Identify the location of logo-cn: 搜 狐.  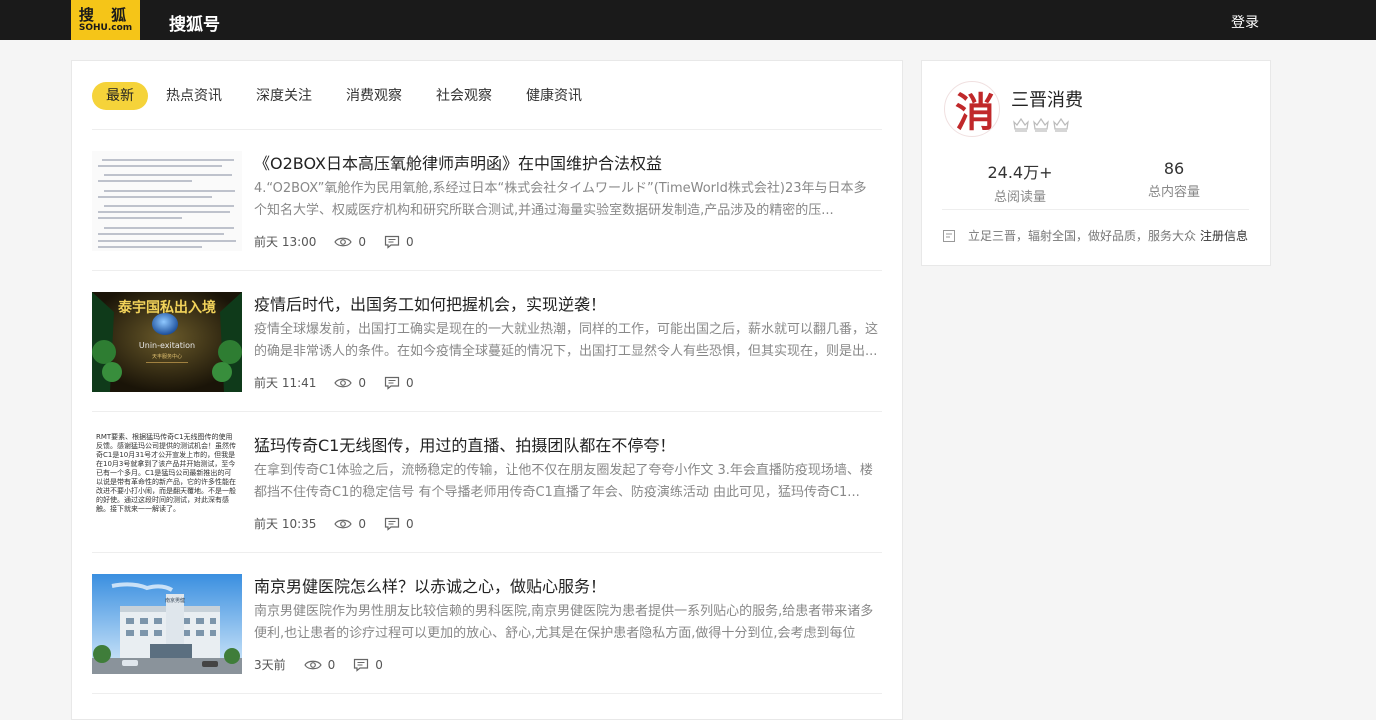
(105, 14).